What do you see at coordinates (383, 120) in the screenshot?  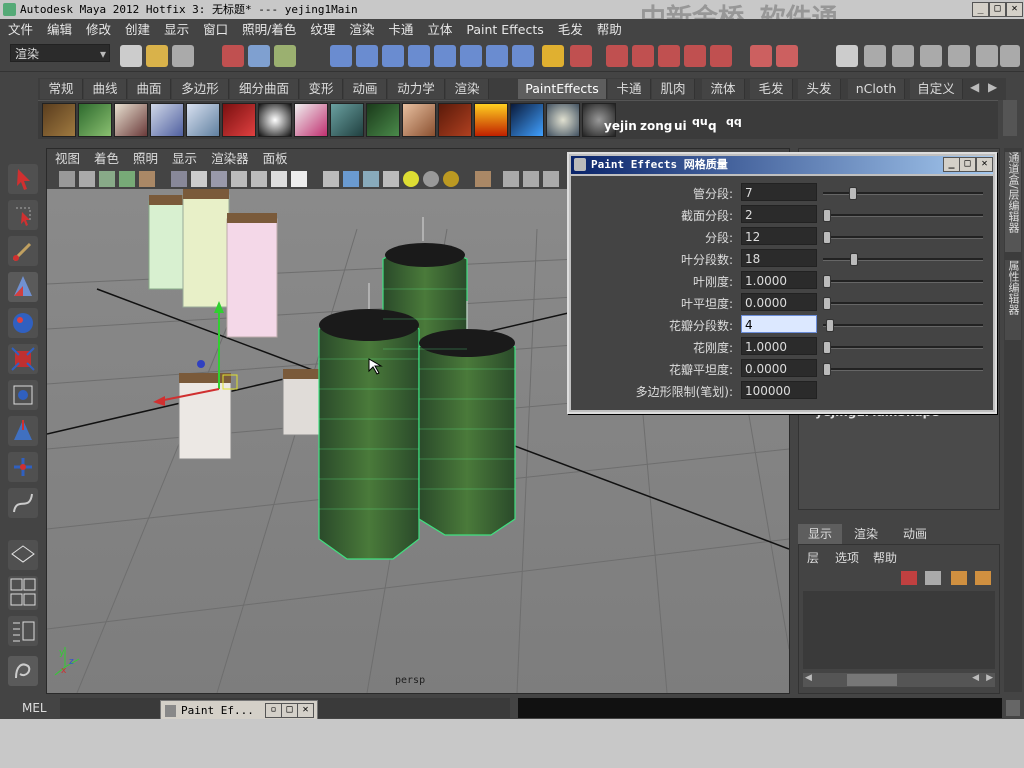 I see `brush-texture-icon` at bounding box center [383, 120].